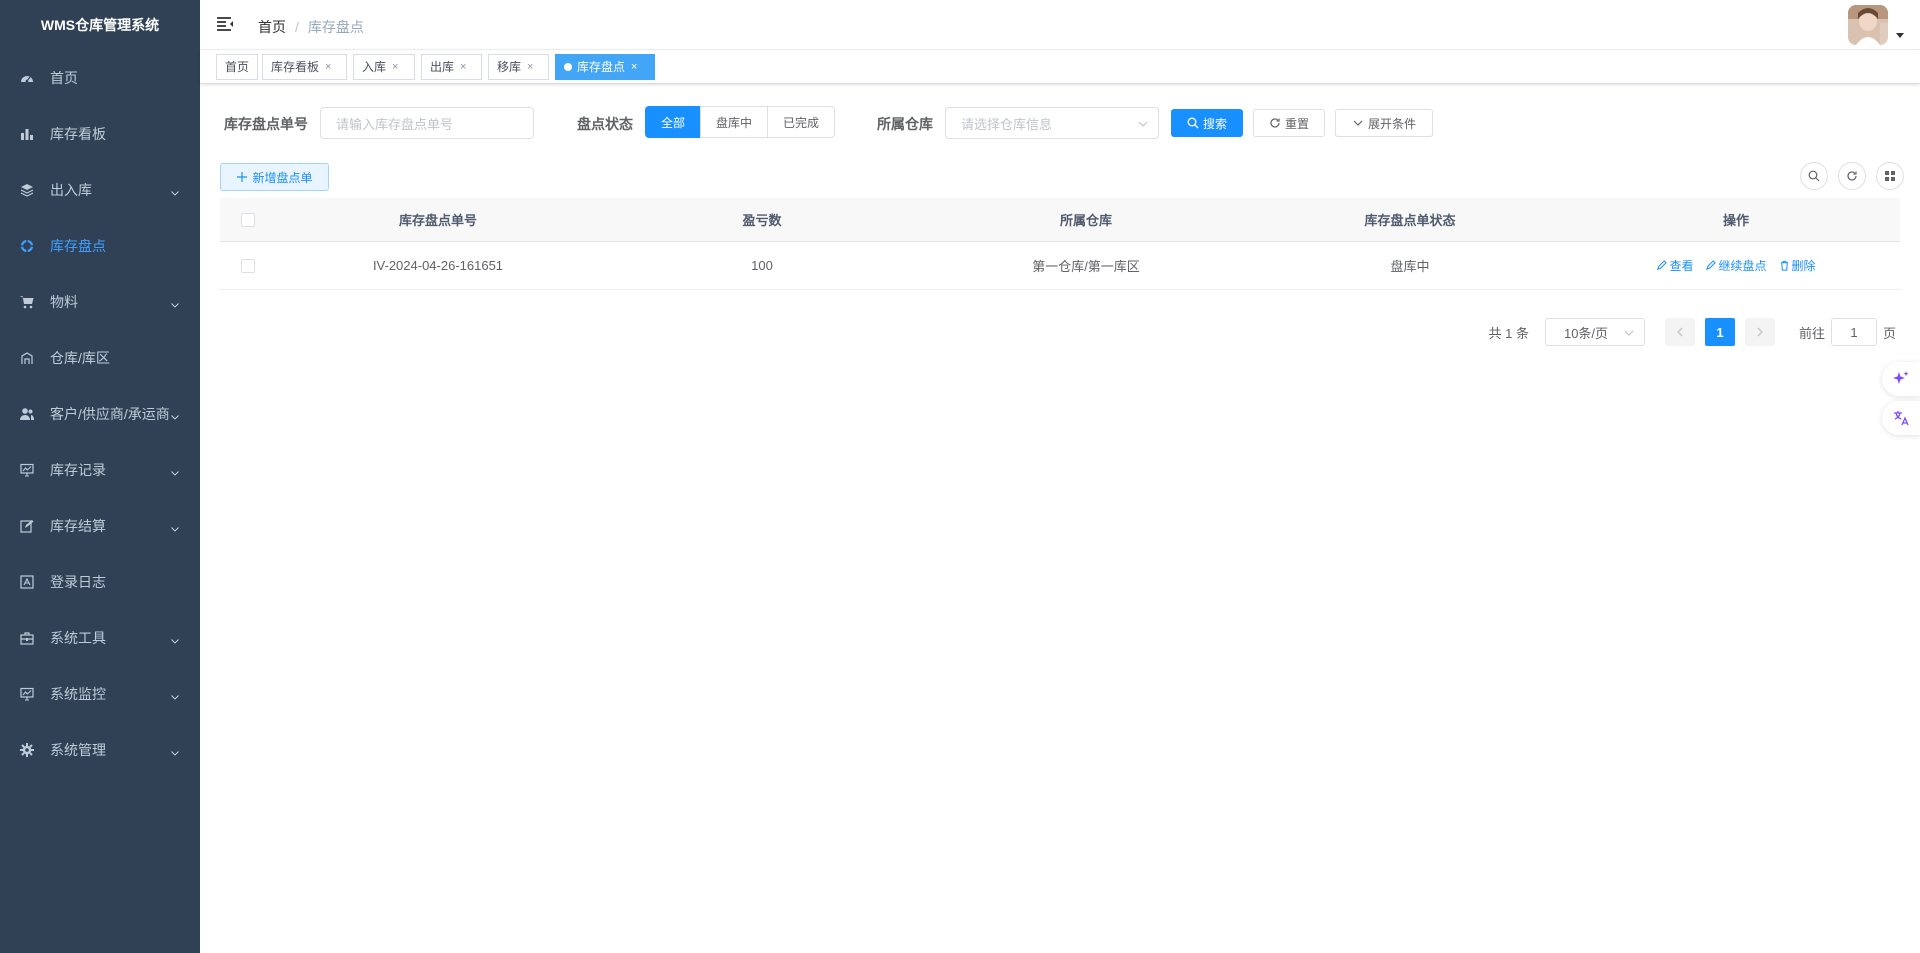 Image resolution: width=1920 pixels, height=953 pixels. What do you see at coordinates (304, 67) in the screenshot?
I see `tab-1: 库存看板 ×` at bounding box center [304, 67].